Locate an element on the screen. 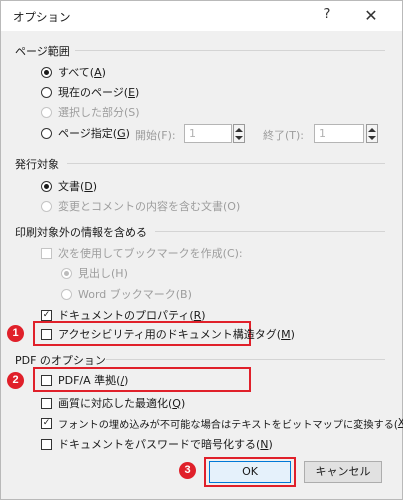 This screenshot has width=403, height=500. checkbox-optimize-icon is located at coordinates (46, 403).